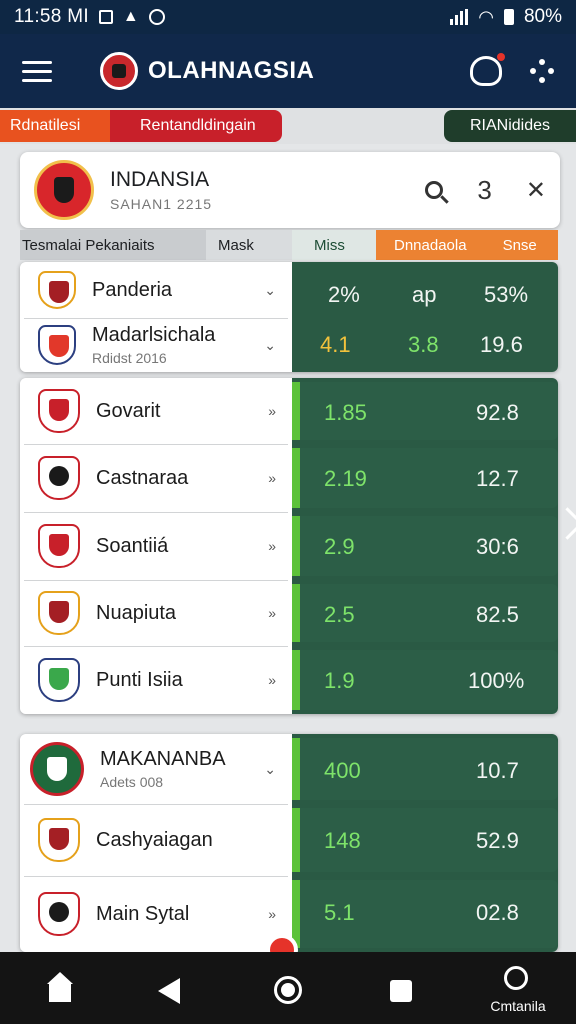  What do you see at coordinates (132, 545) in the screenshot?
I see `team-name: Soantiiá` at bounding box center [132, 545].